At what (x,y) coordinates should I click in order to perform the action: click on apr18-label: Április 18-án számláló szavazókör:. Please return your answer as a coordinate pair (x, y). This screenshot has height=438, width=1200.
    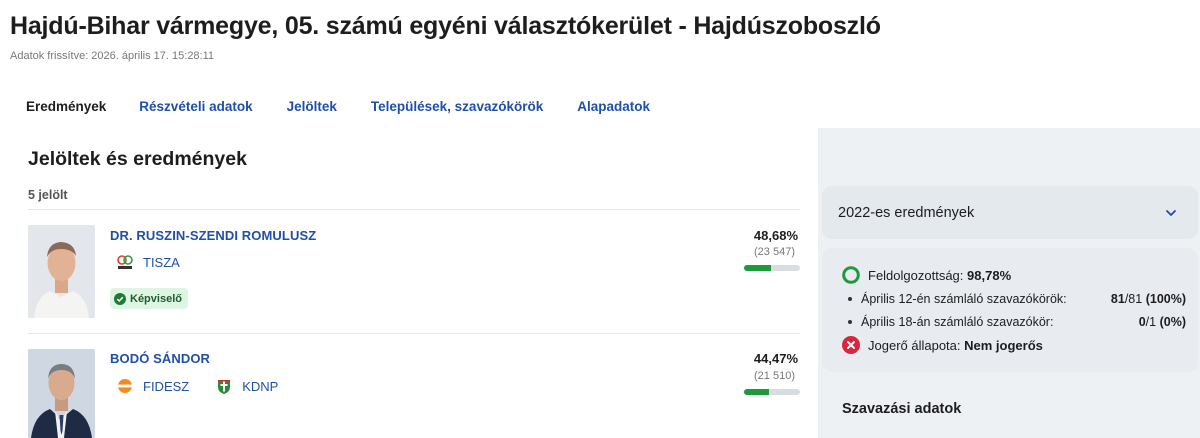
    Looking at the image, I should click on (957, 322).